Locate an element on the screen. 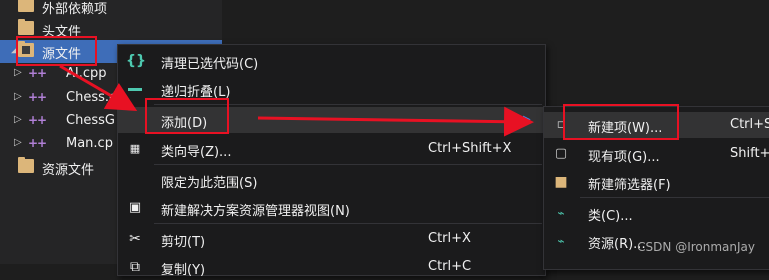 The width and height of the screenshot is (769, 280). arrow-to-add is located at coordinates (98, 88).